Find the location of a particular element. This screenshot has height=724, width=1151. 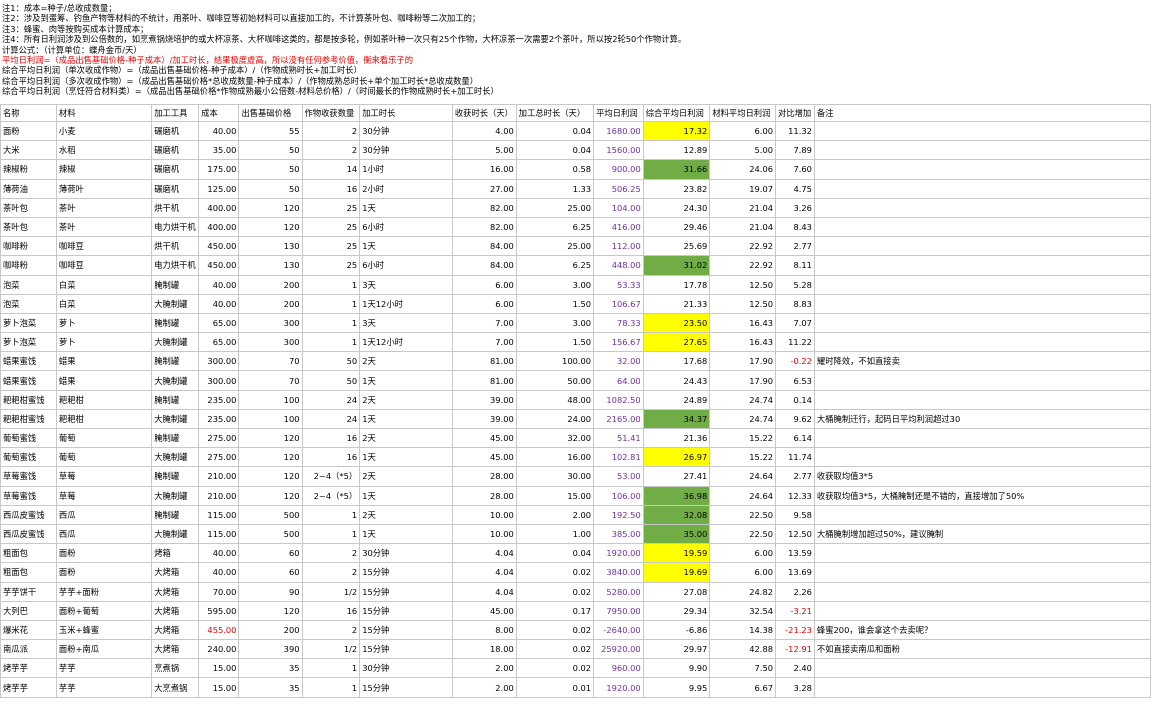

harvest-cell: 84.00 is located at coordinates (484, 265).